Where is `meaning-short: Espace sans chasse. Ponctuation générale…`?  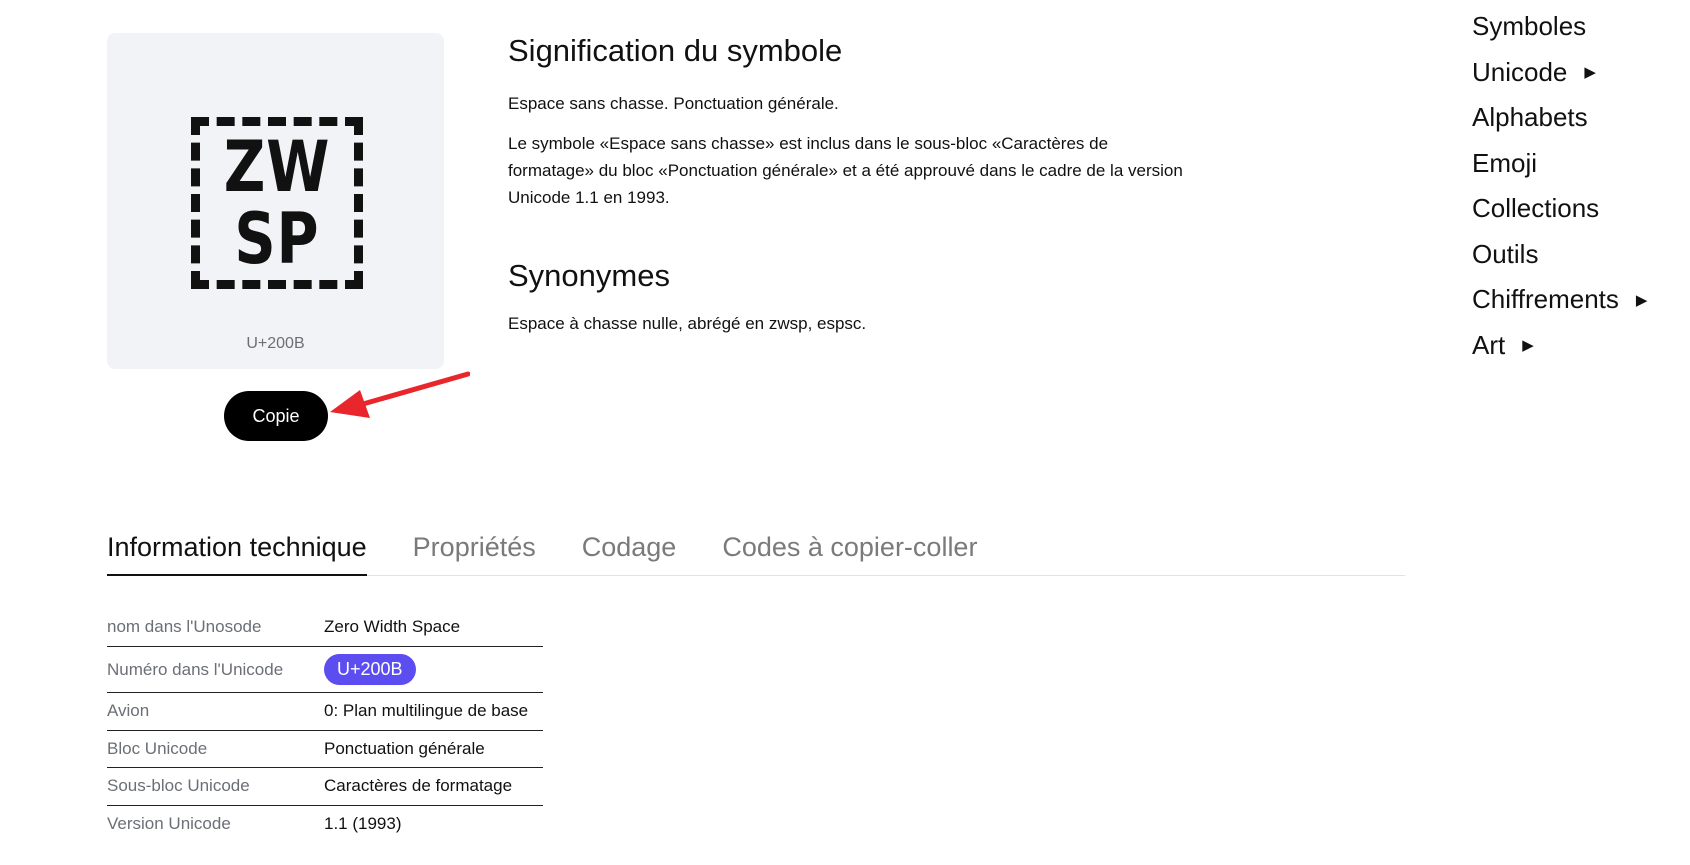
meaning-short: Espace sans chasse. Ponctuation générale… is located at coordinates (673, 103).